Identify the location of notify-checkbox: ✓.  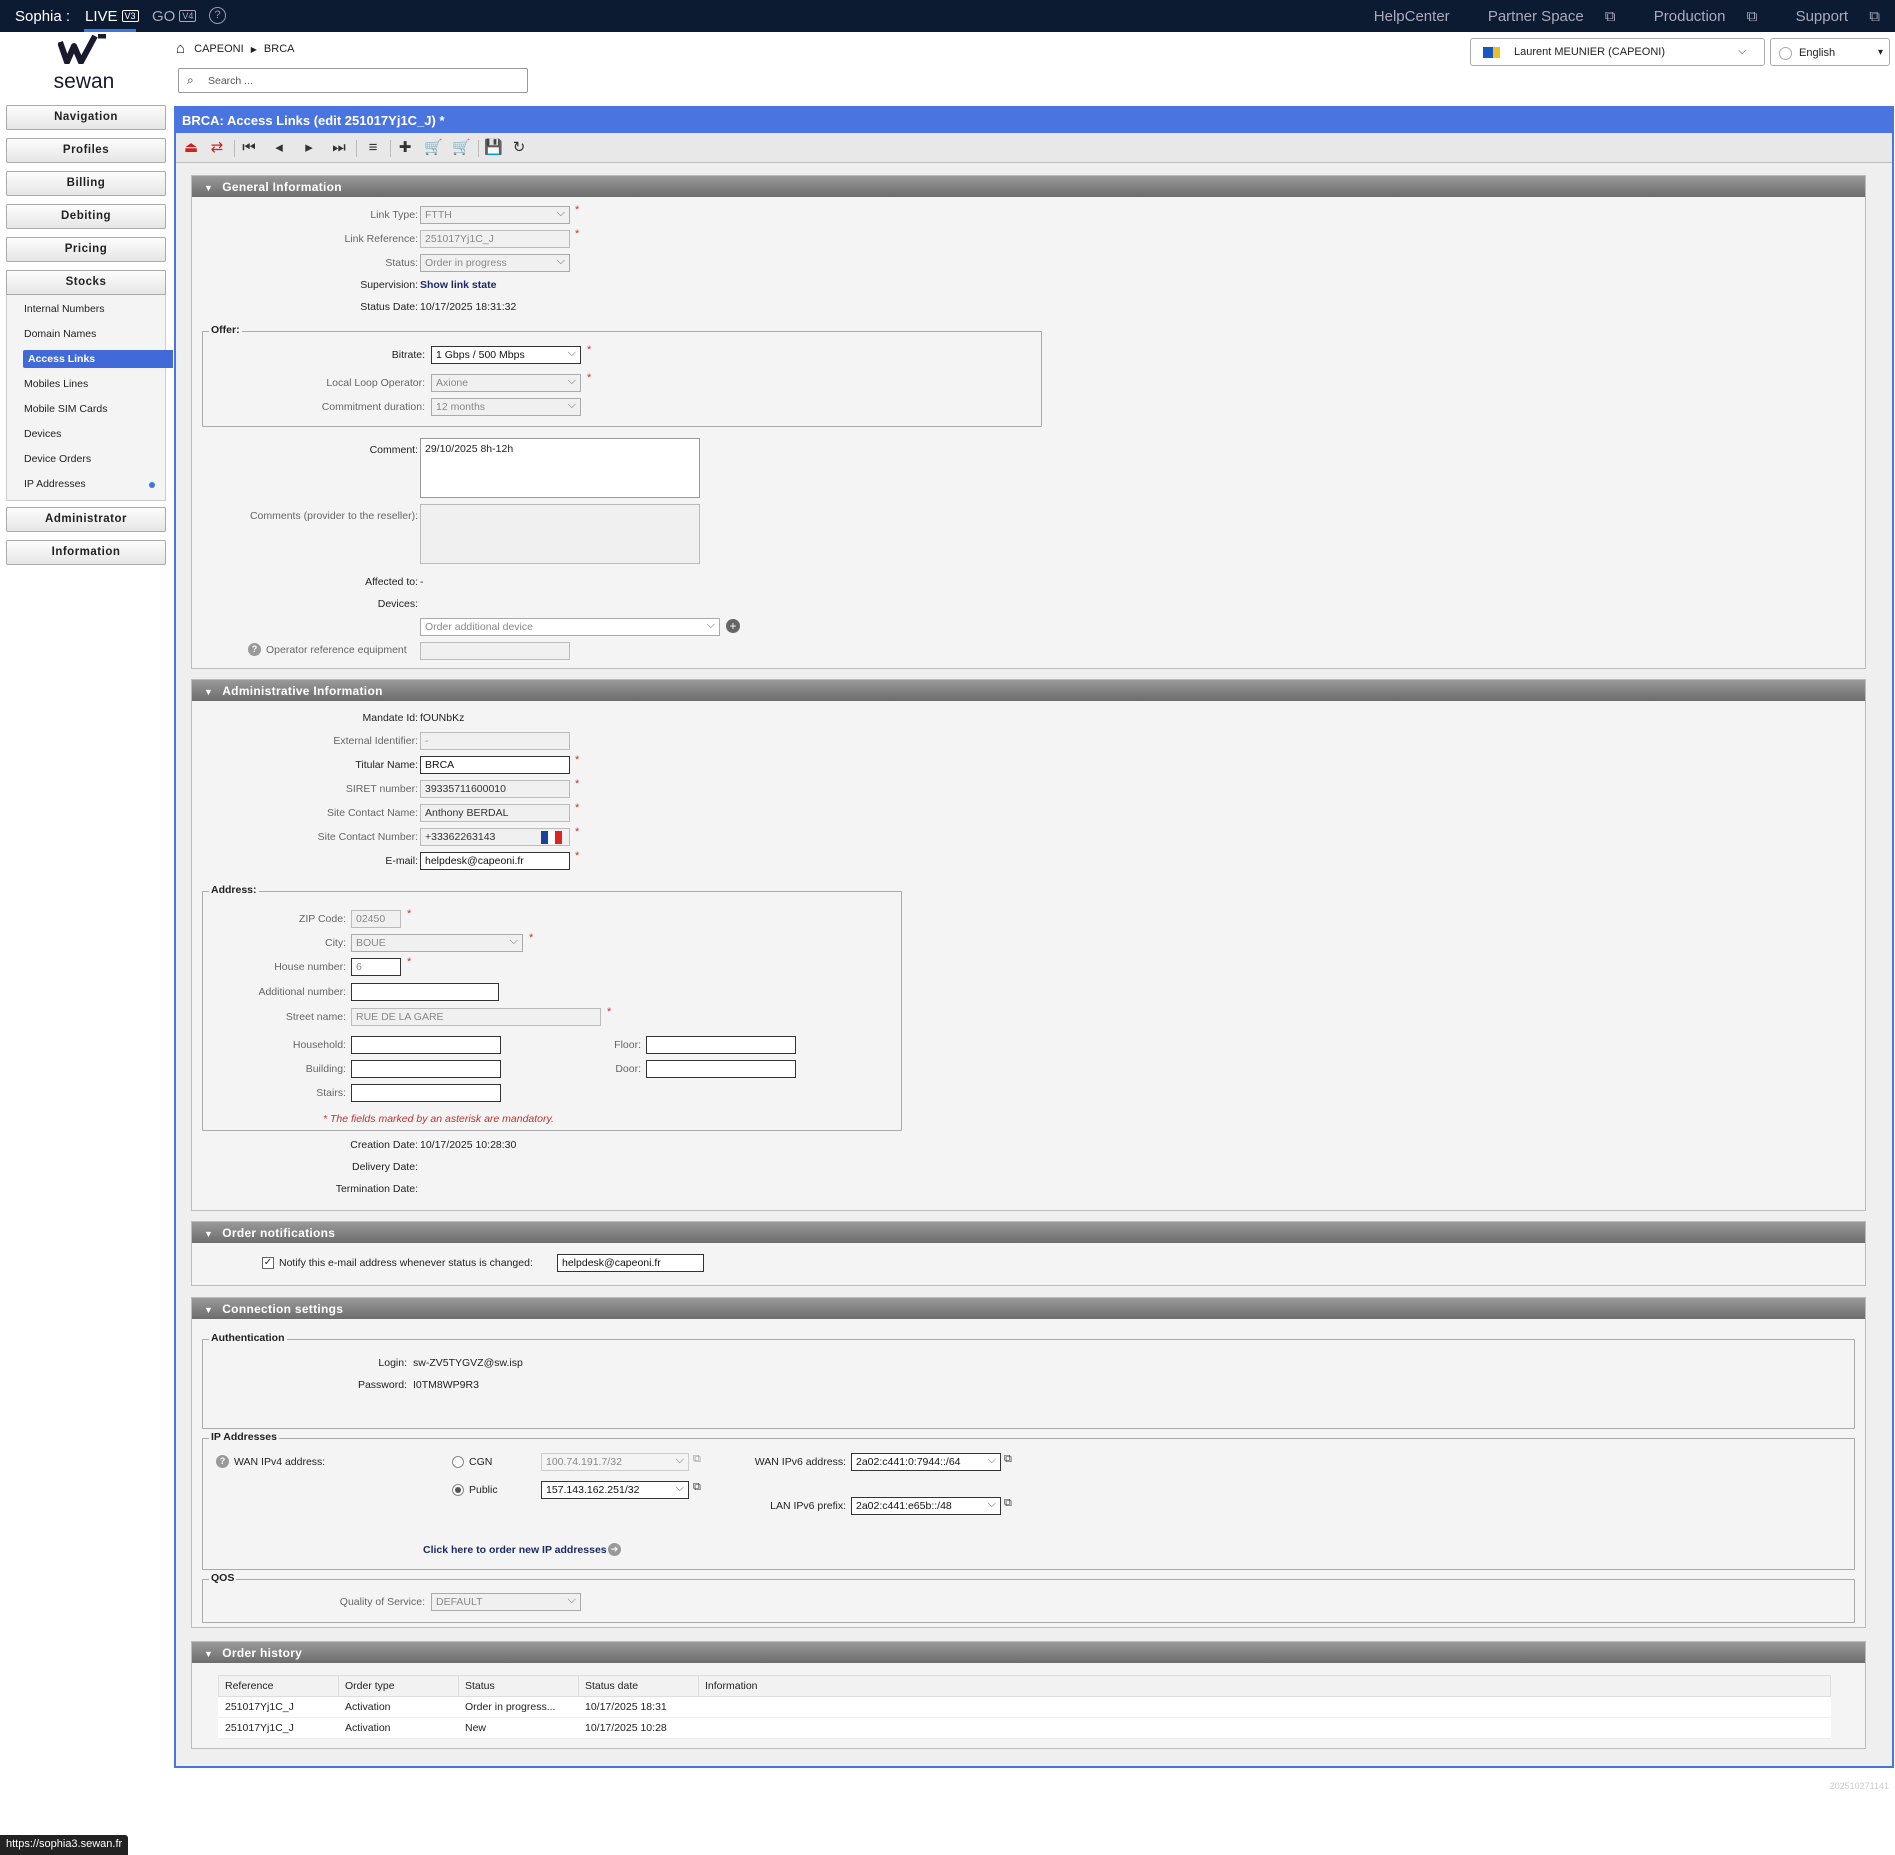
(268, 1263).